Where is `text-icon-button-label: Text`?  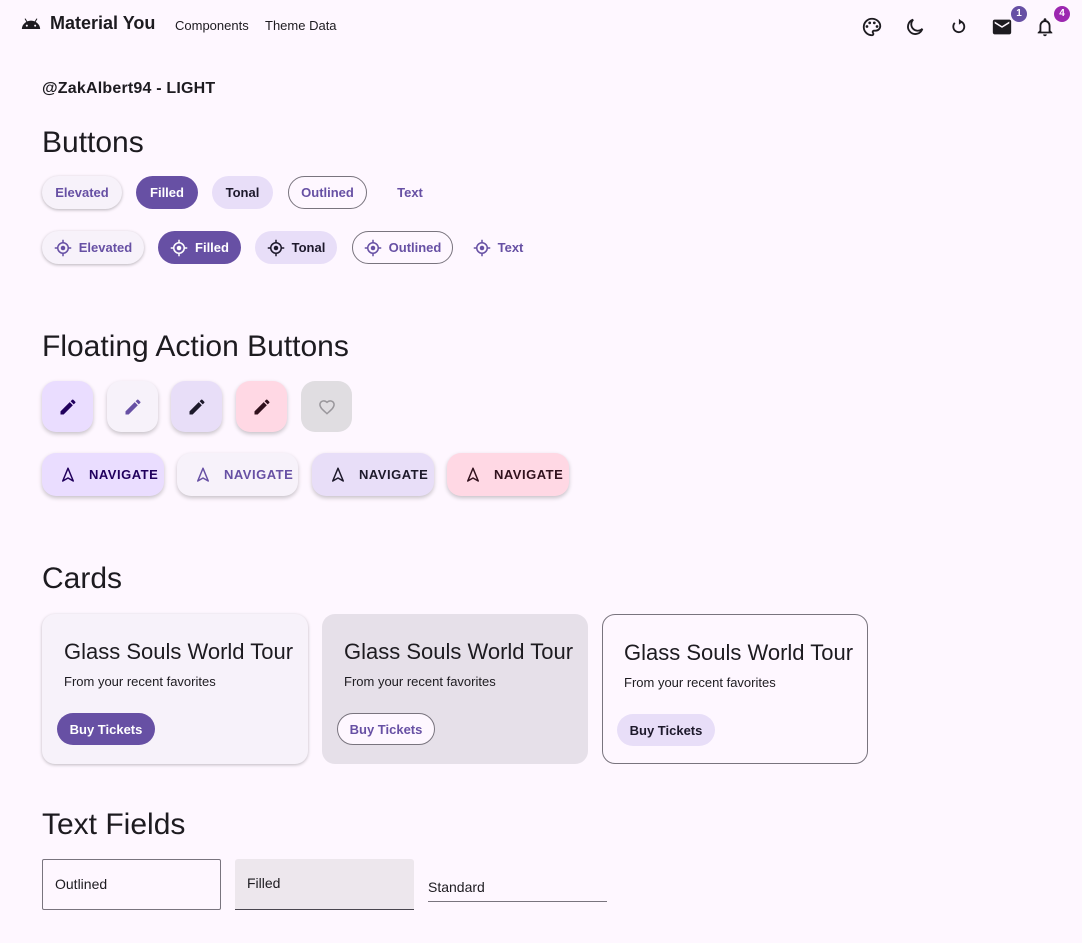
text-icon-button-label: Text is located at coordinates (510, 247).